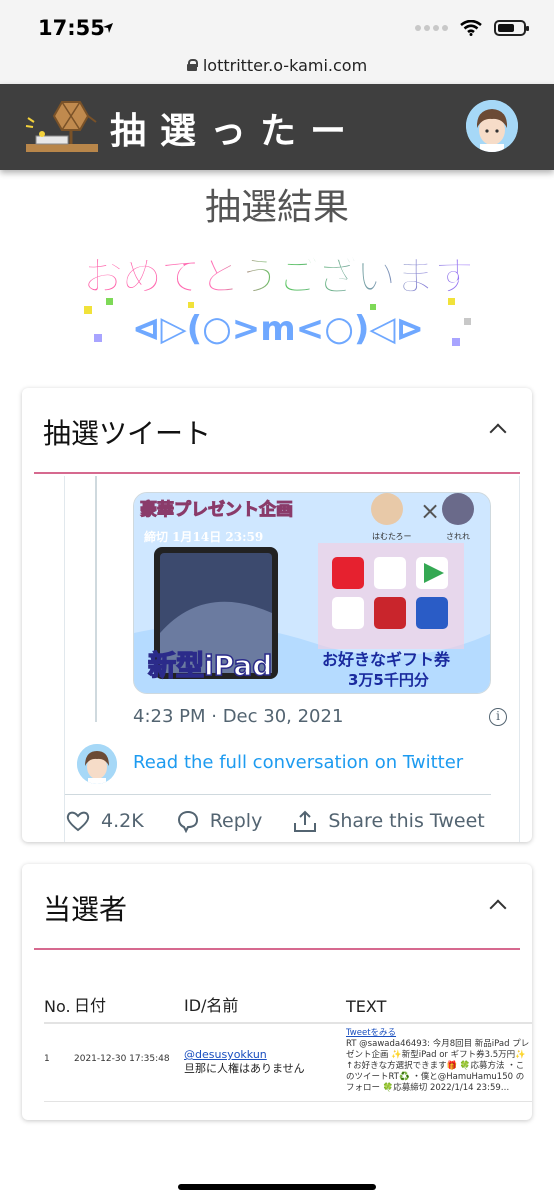 The width and height of the screenshot is (554, 1200). I want to click on reply-label: Reply, so click(236, 821).